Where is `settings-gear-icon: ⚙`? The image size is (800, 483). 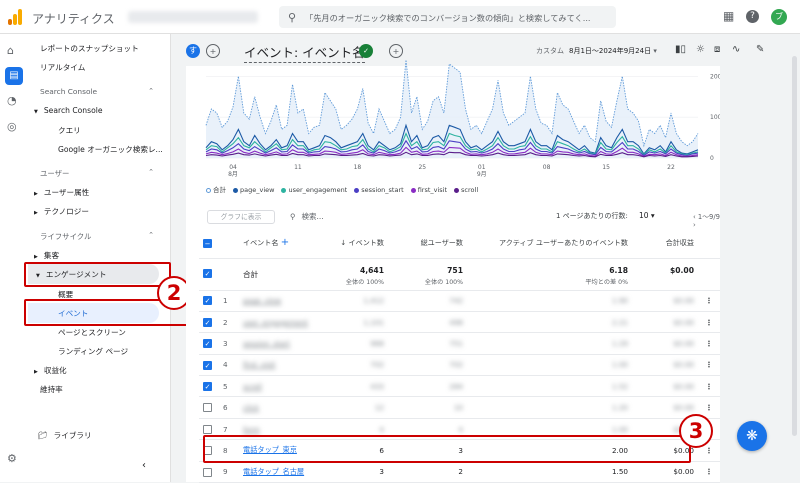
settings-gear-icon: ⚙ is located at coordinates (12, 458).